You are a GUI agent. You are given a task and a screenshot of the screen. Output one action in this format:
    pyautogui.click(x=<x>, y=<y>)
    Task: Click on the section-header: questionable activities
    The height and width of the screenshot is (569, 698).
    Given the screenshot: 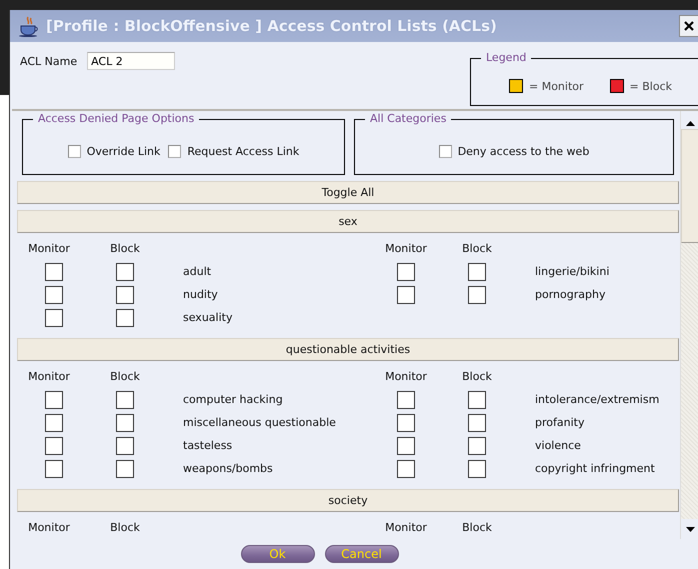 What is the action you would take?
    pyautogui.click(x=348, y=349)
    